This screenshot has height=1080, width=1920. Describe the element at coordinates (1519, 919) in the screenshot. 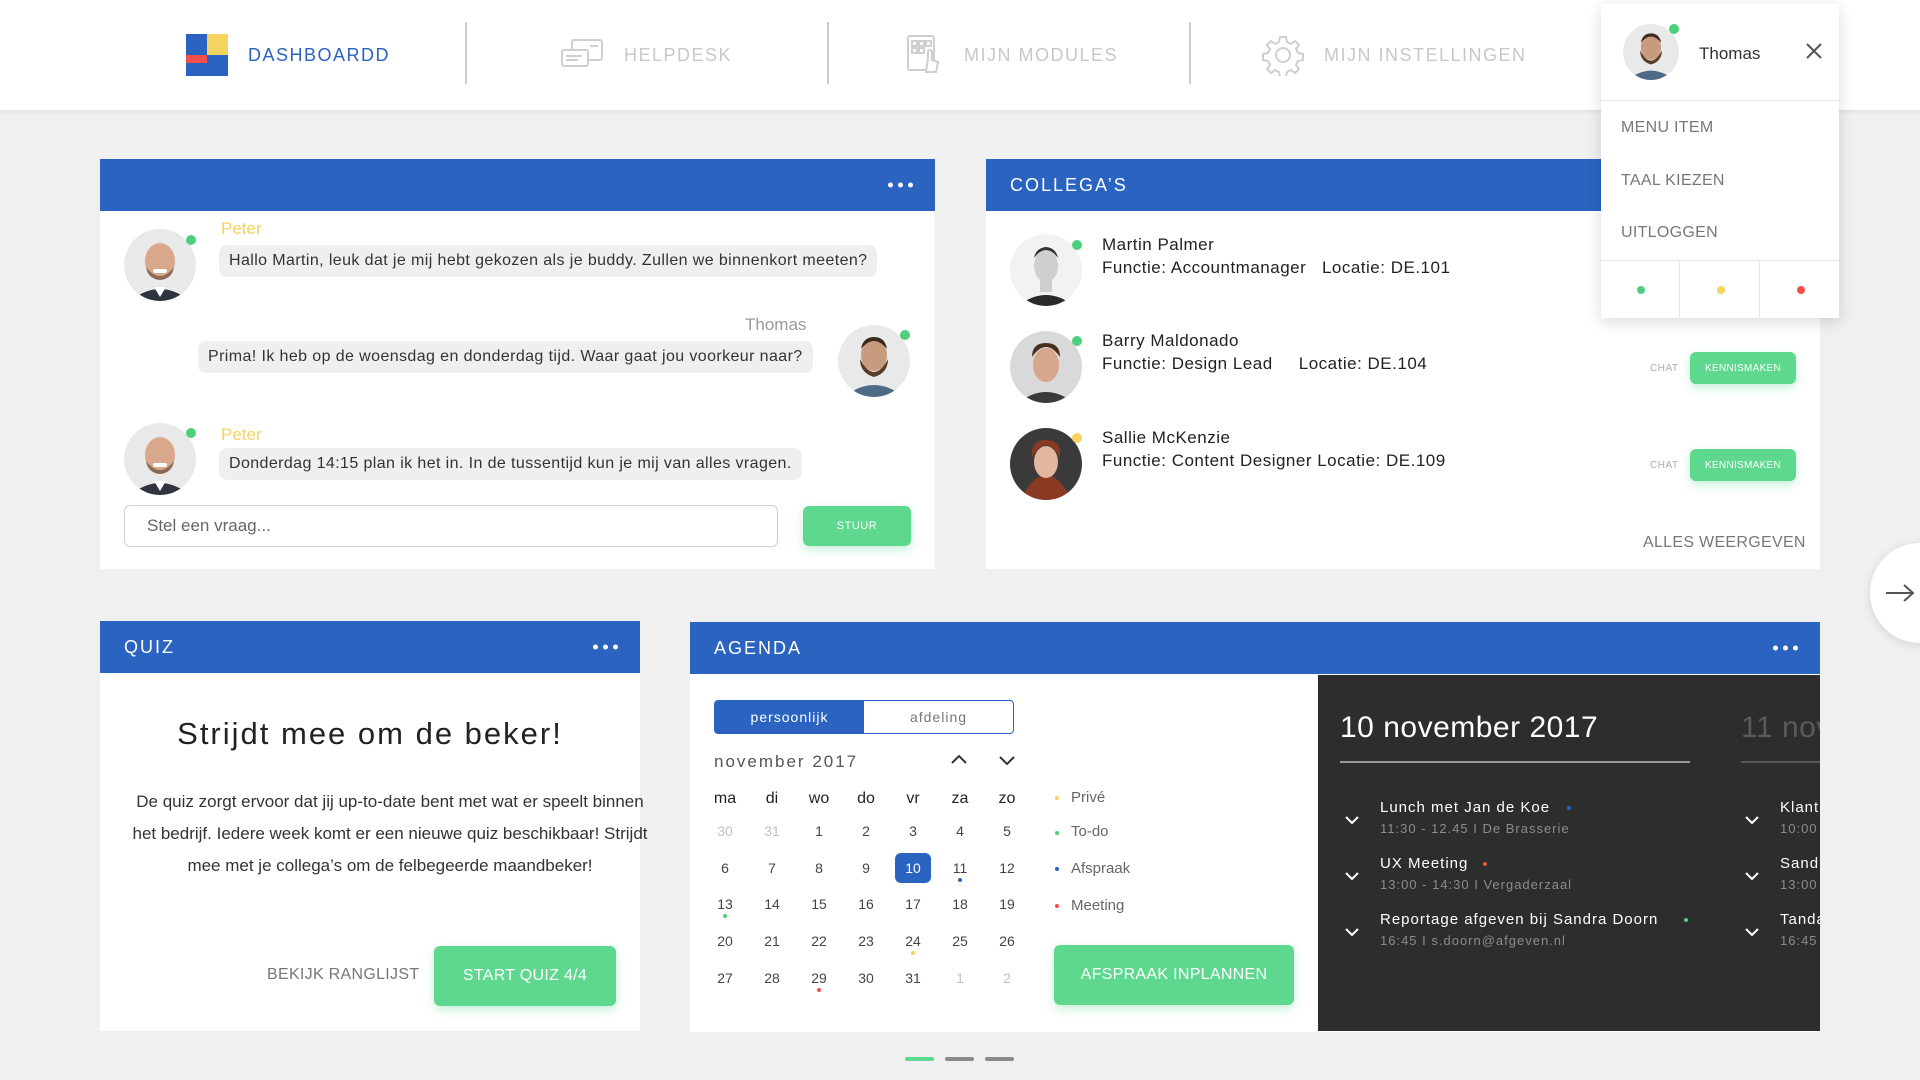

I see `event-title: Reportage afgeven bij Sandra Doorn` at that location.